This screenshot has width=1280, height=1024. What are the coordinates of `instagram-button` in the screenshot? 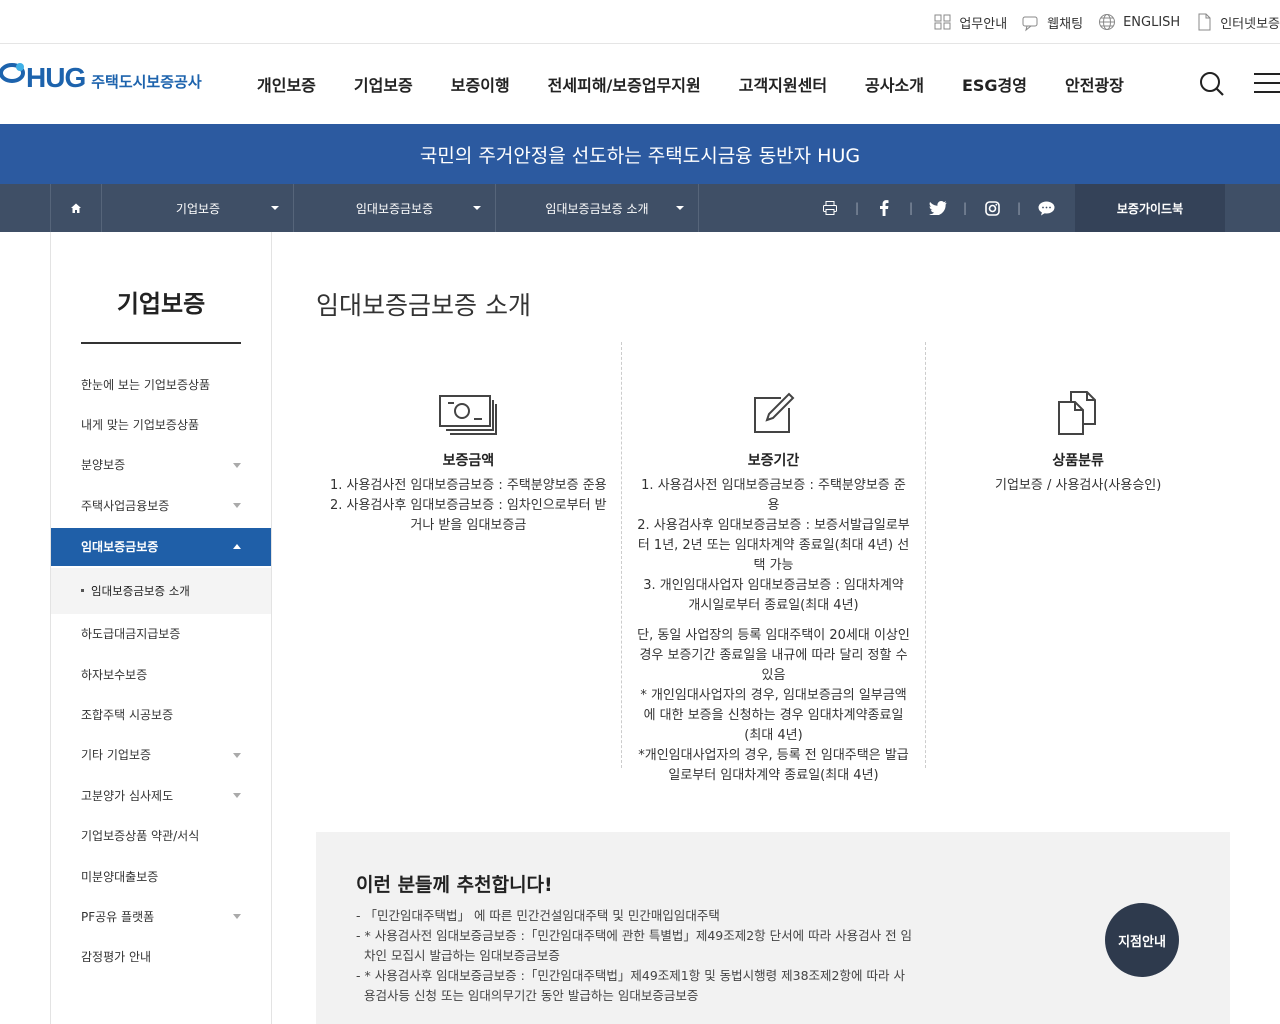 It's located at (992, 208).